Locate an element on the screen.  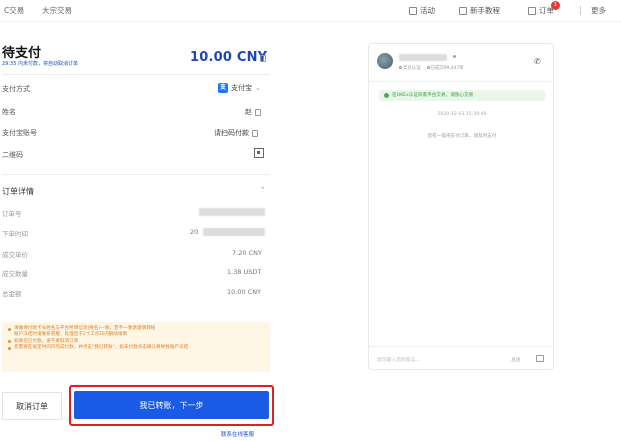
volume-text: 已成交99,447单 is located at coordinates (447, 68).